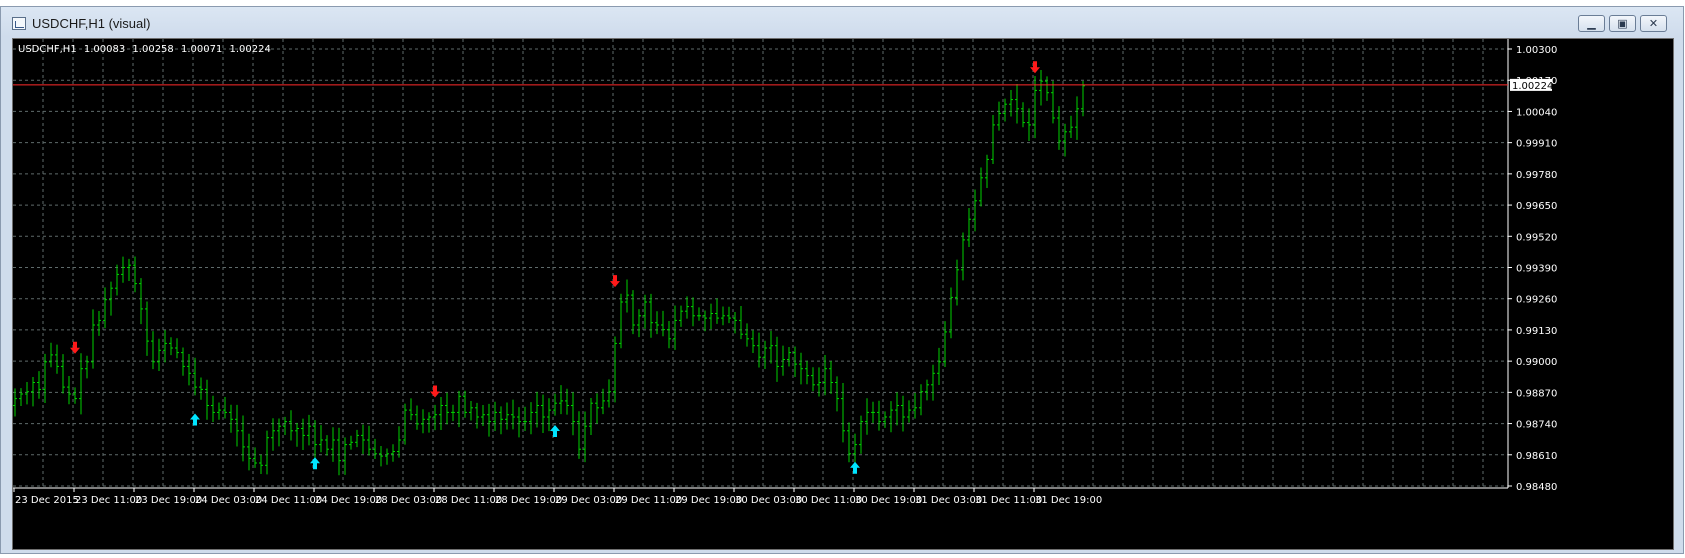 The width and height of the screenshot is (1685, 558). Describe the element at coordinates (1536, 487) in the screenshot. I see `y-axis-label: 0.98480` at that location.